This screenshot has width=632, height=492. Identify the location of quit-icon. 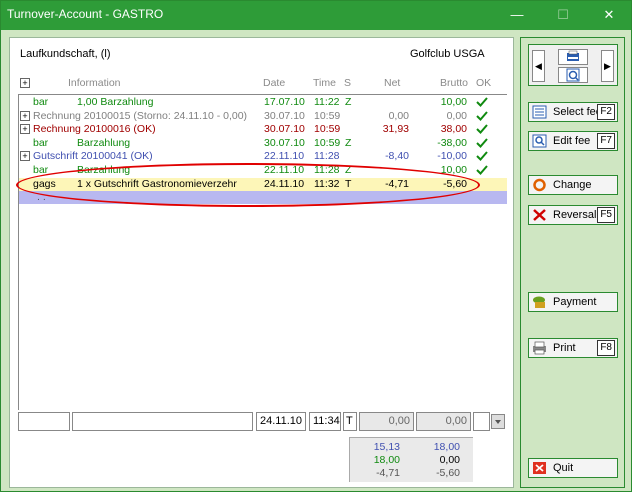
(539, 468).